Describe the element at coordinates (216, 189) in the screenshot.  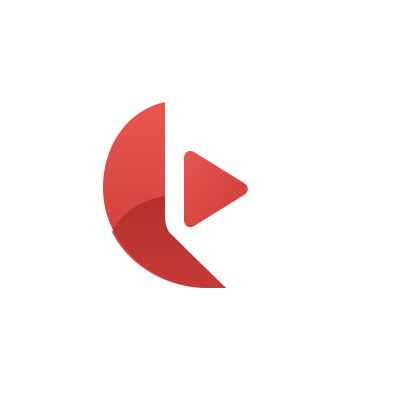
I see `play-triangle-icon` at that location.